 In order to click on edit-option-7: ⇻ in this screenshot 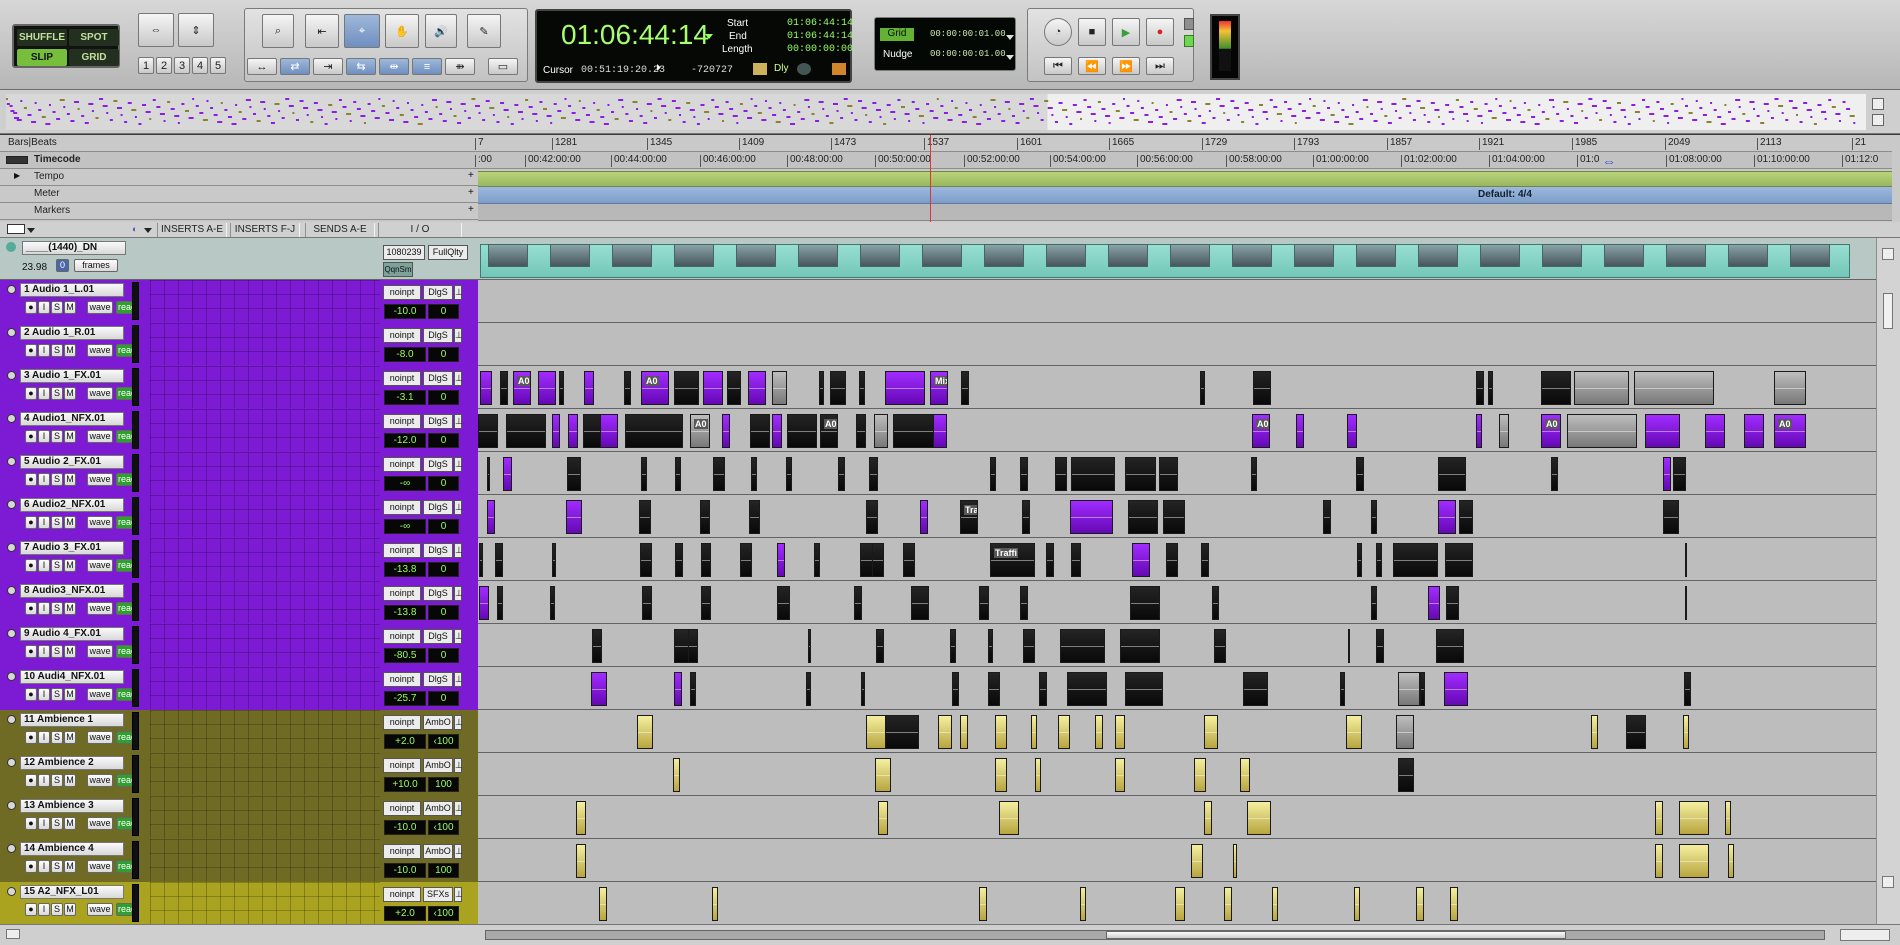, I will do `click(460, 66)`.